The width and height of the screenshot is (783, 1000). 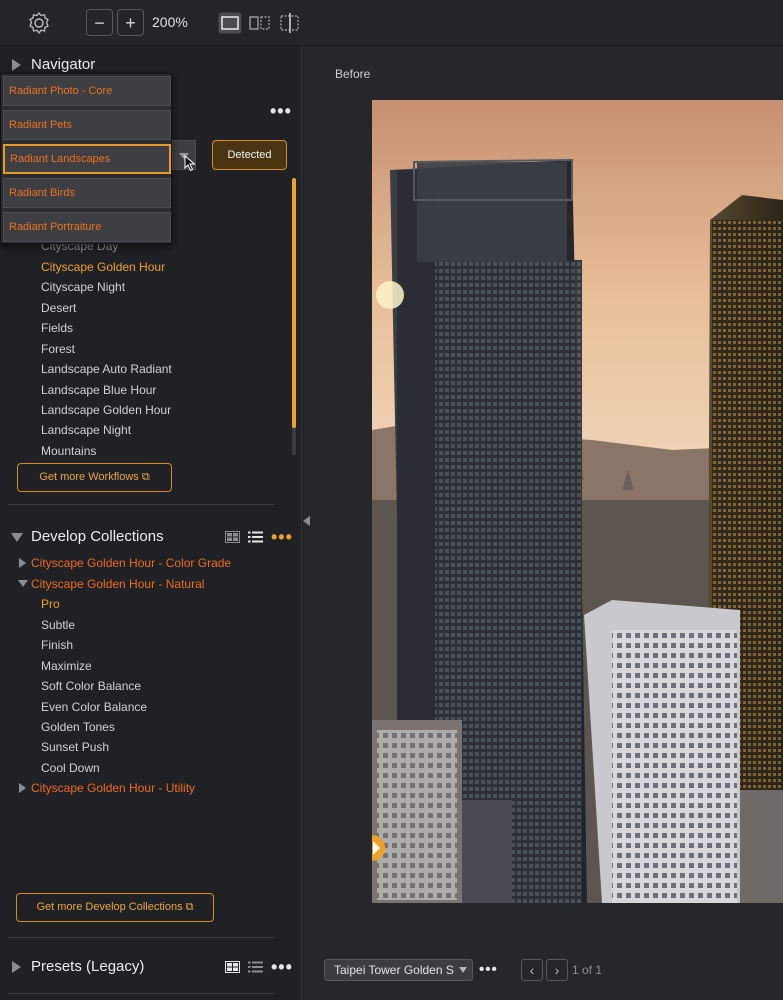 What do you see at coordinates (88, 966) in the screenshot?
I see `presets-title: Presets (Legacy)` at bounding box center [88, 966].